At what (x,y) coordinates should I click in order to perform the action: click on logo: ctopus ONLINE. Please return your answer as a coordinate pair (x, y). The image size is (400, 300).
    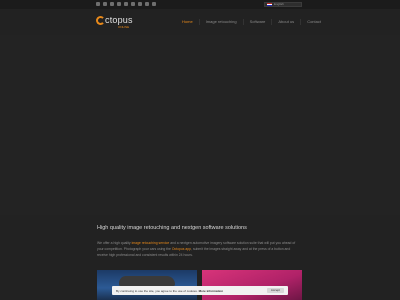
    Looking at the image, I should click on (119, 24).